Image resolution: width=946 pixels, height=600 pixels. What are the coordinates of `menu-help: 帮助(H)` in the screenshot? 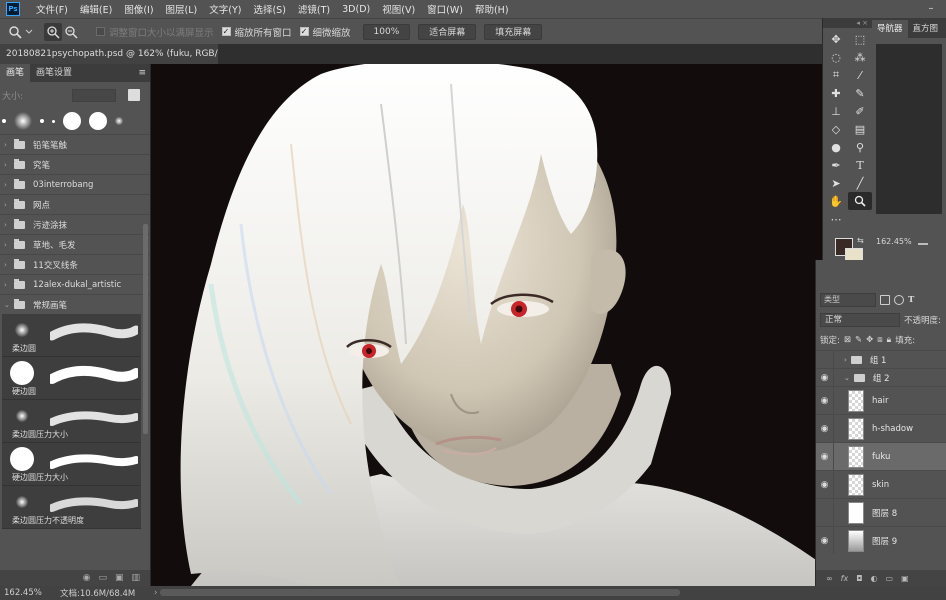 It's located at (492, 9).